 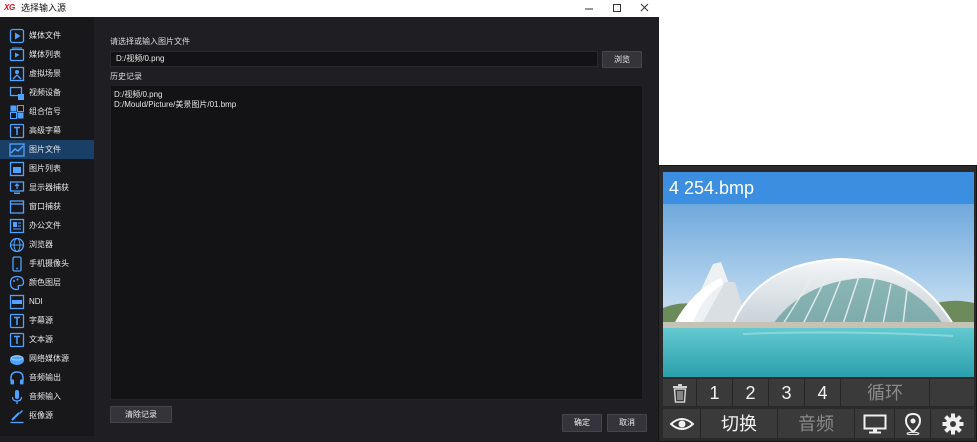 What do you see at coordinates (126, 76) in the screenshot?
I see `history-label: 历史记录` at bounding box center [126, 76].